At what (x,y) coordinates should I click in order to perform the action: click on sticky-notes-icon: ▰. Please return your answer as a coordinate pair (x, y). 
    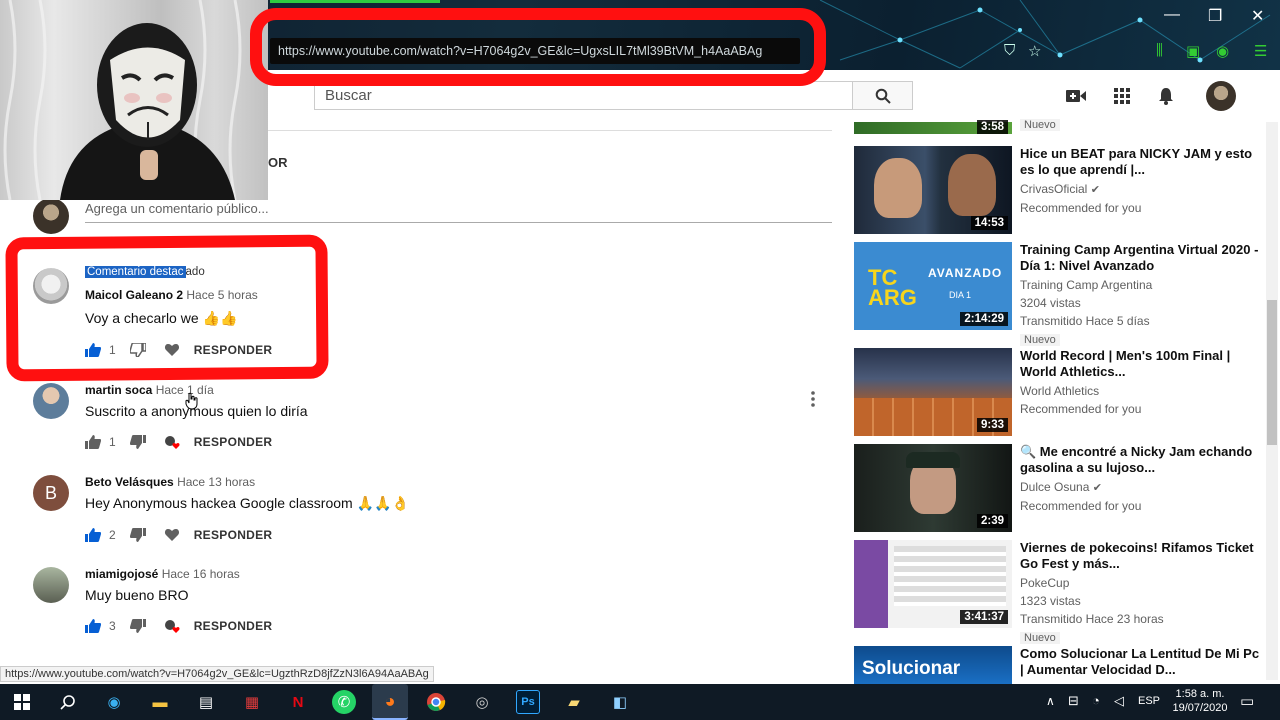
    Looking at the image, I should click on (574, 702).